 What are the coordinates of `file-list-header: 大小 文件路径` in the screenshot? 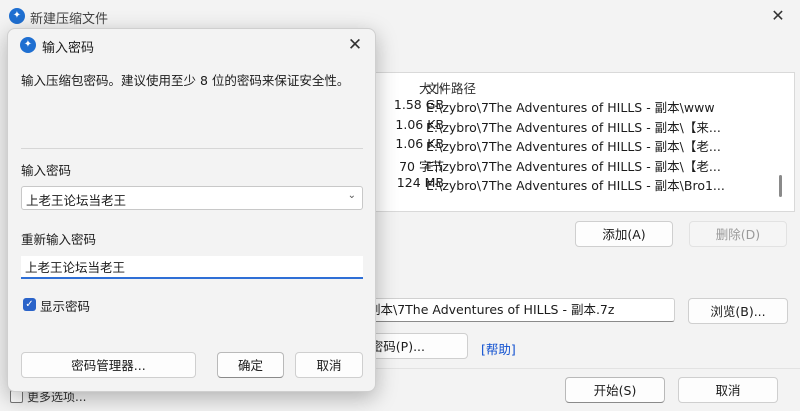 It's located at (562, 87).